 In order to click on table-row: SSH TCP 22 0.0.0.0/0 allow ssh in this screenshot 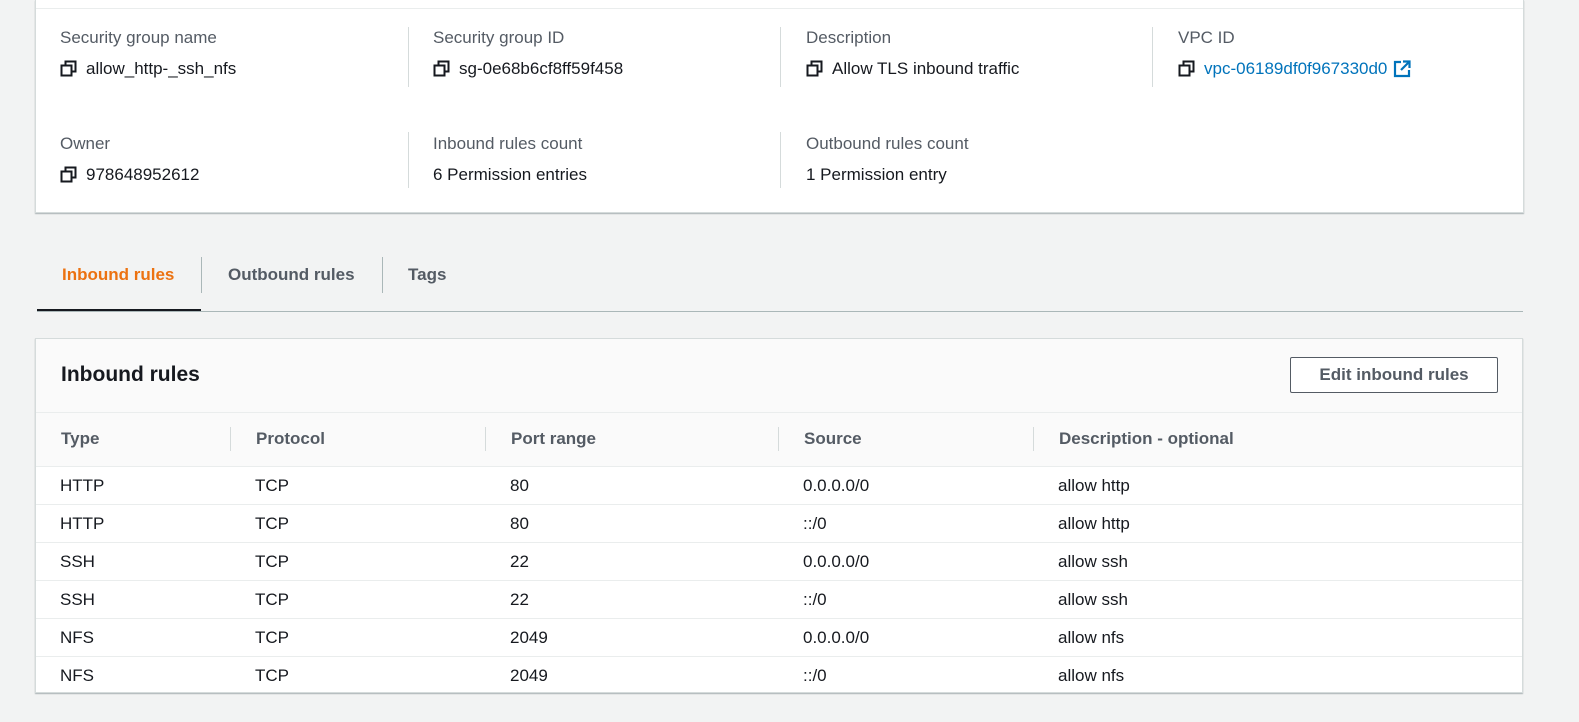, I will do `click(779, 562)`.